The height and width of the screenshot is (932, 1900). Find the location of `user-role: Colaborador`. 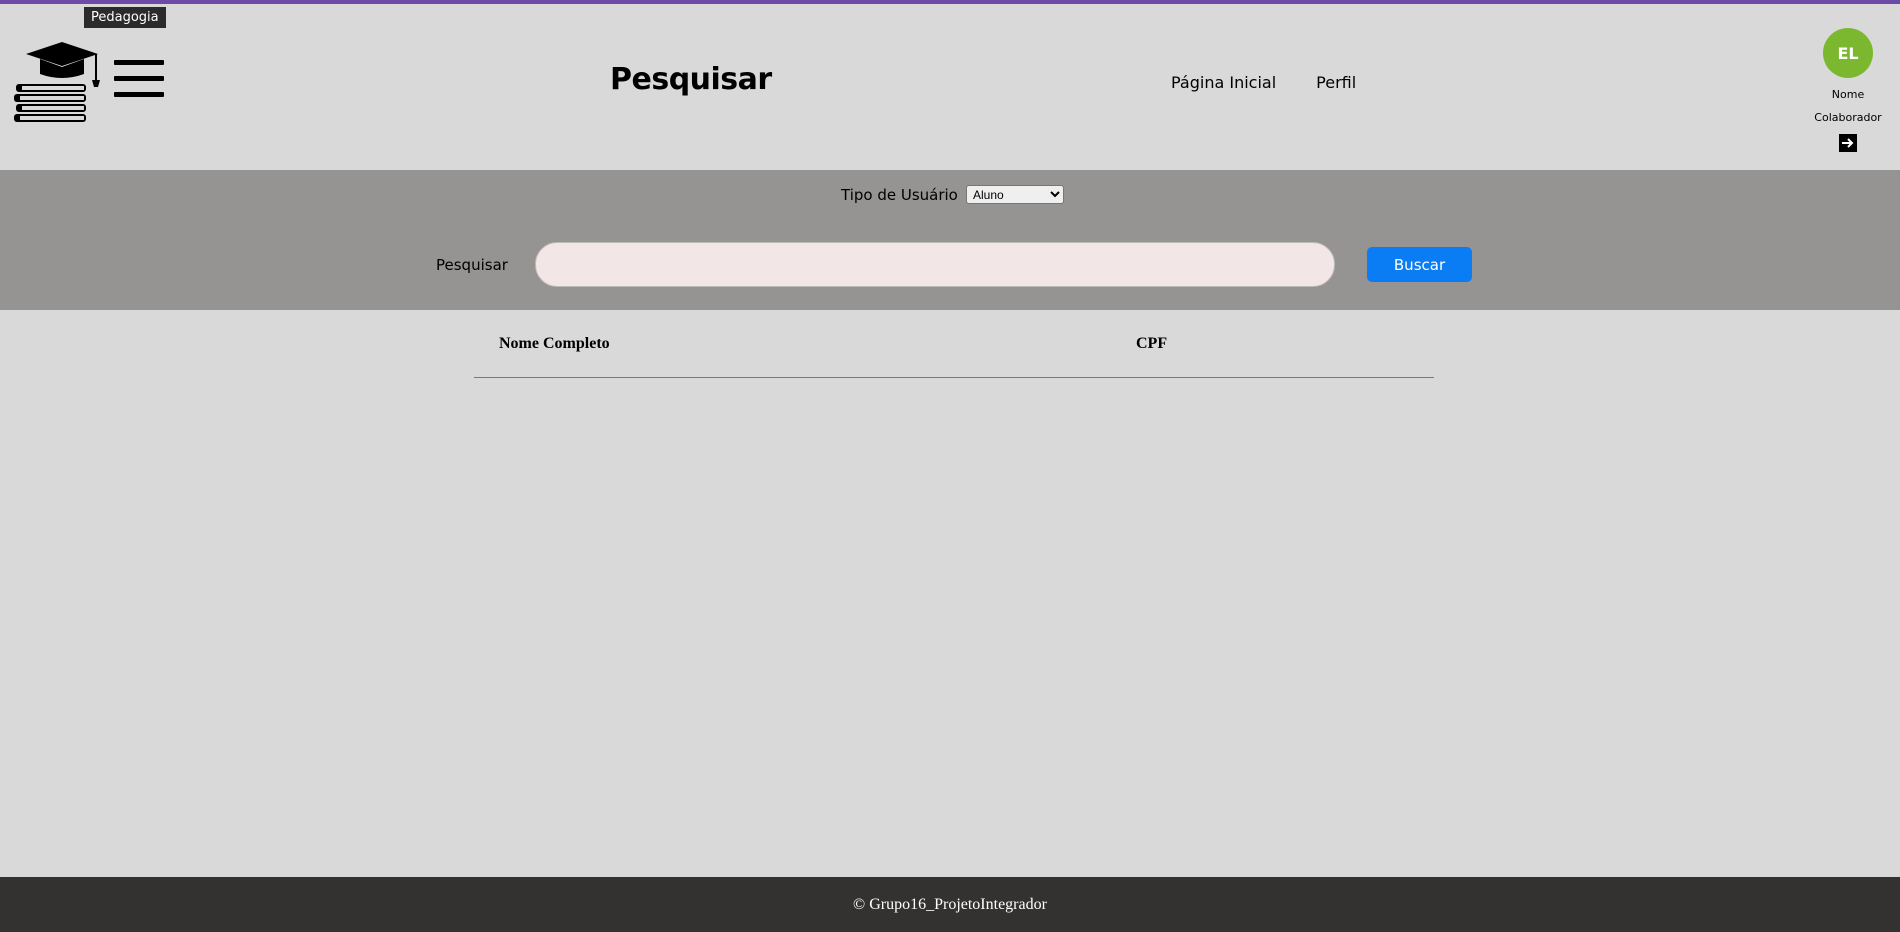

user-role: Colaborador is located at coordinates (1848, 117).